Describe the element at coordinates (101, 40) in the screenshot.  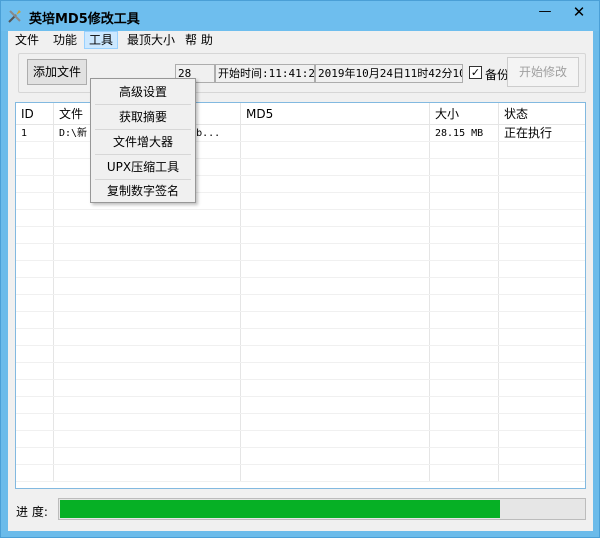
I see `menu-tools: 工具` at that location.